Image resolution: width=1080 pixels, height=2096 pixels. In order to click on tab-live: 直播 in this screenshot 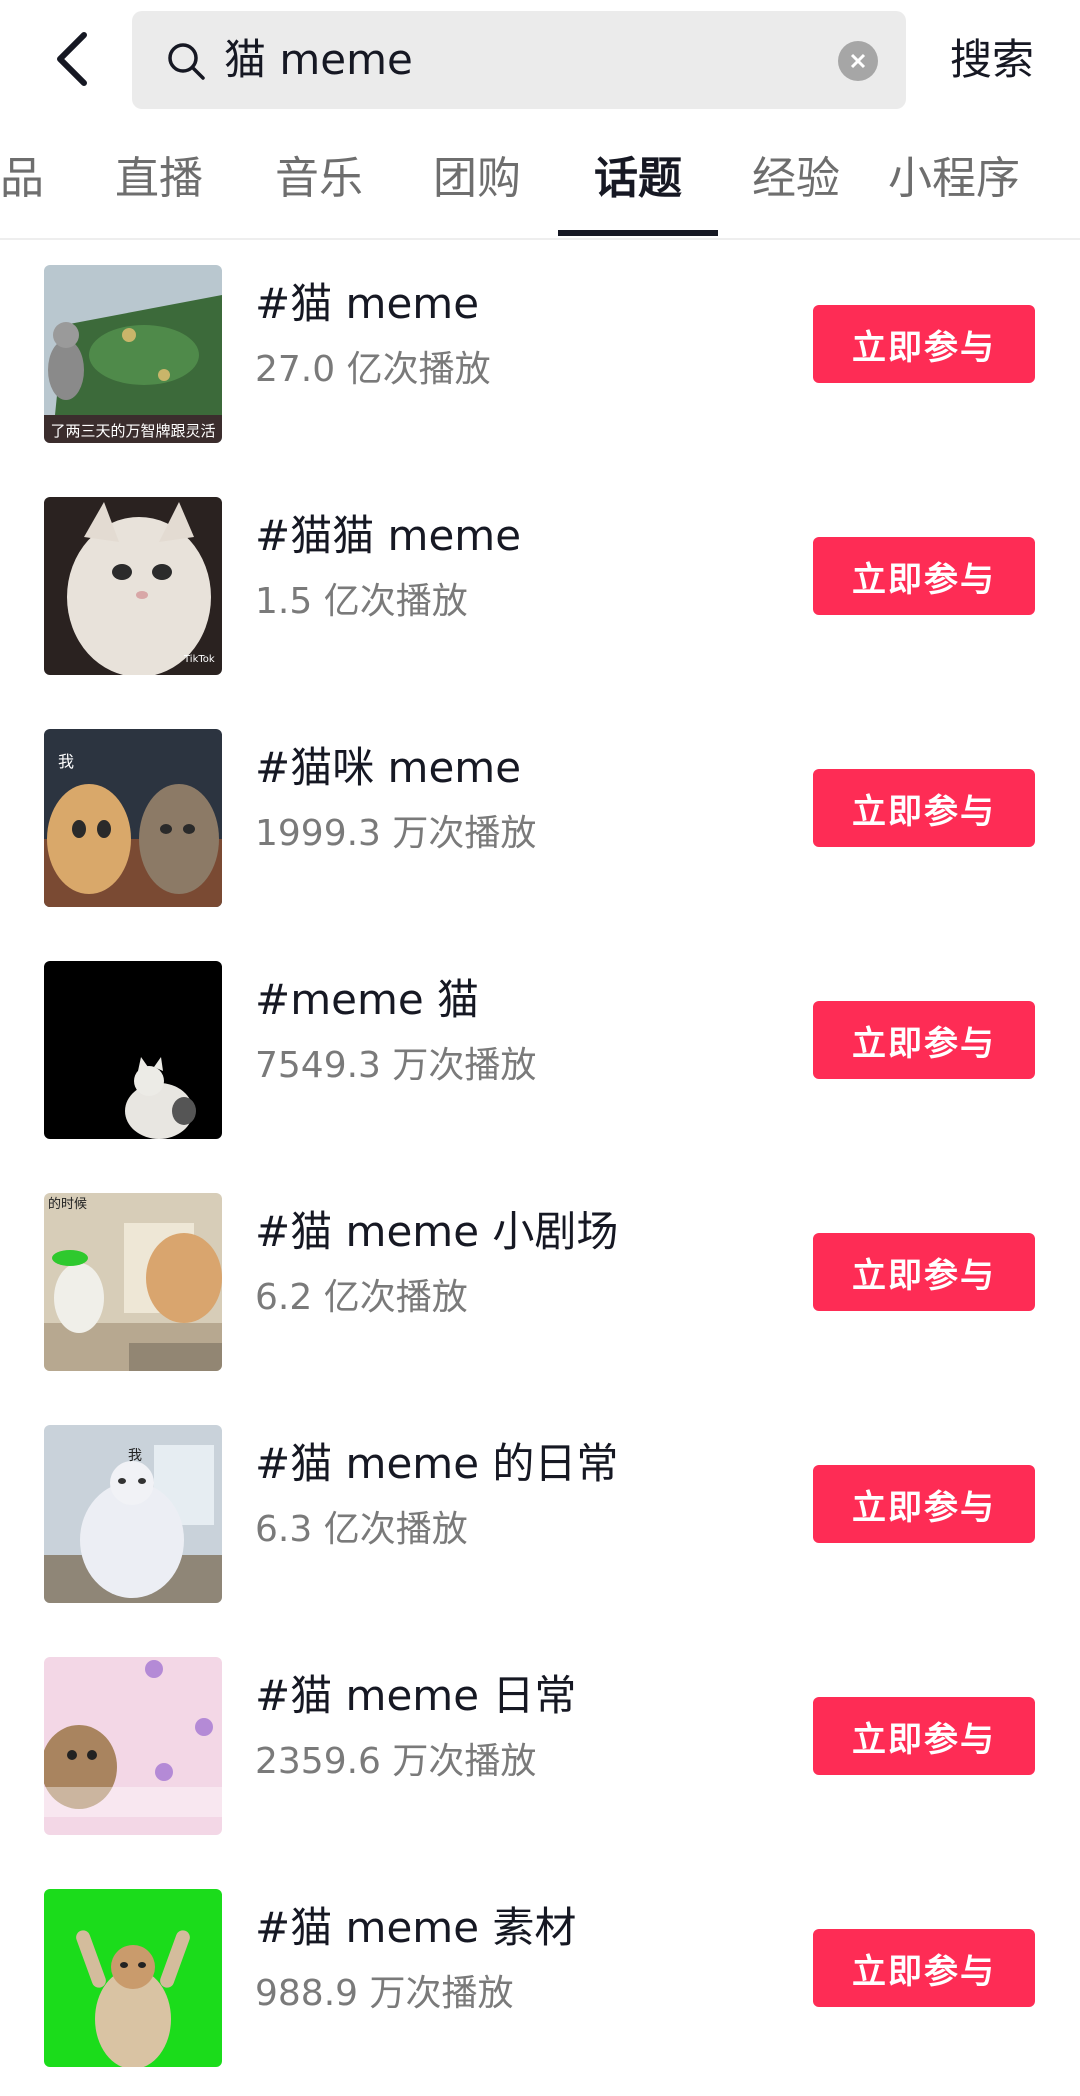, I will do `click(159, 179)`.